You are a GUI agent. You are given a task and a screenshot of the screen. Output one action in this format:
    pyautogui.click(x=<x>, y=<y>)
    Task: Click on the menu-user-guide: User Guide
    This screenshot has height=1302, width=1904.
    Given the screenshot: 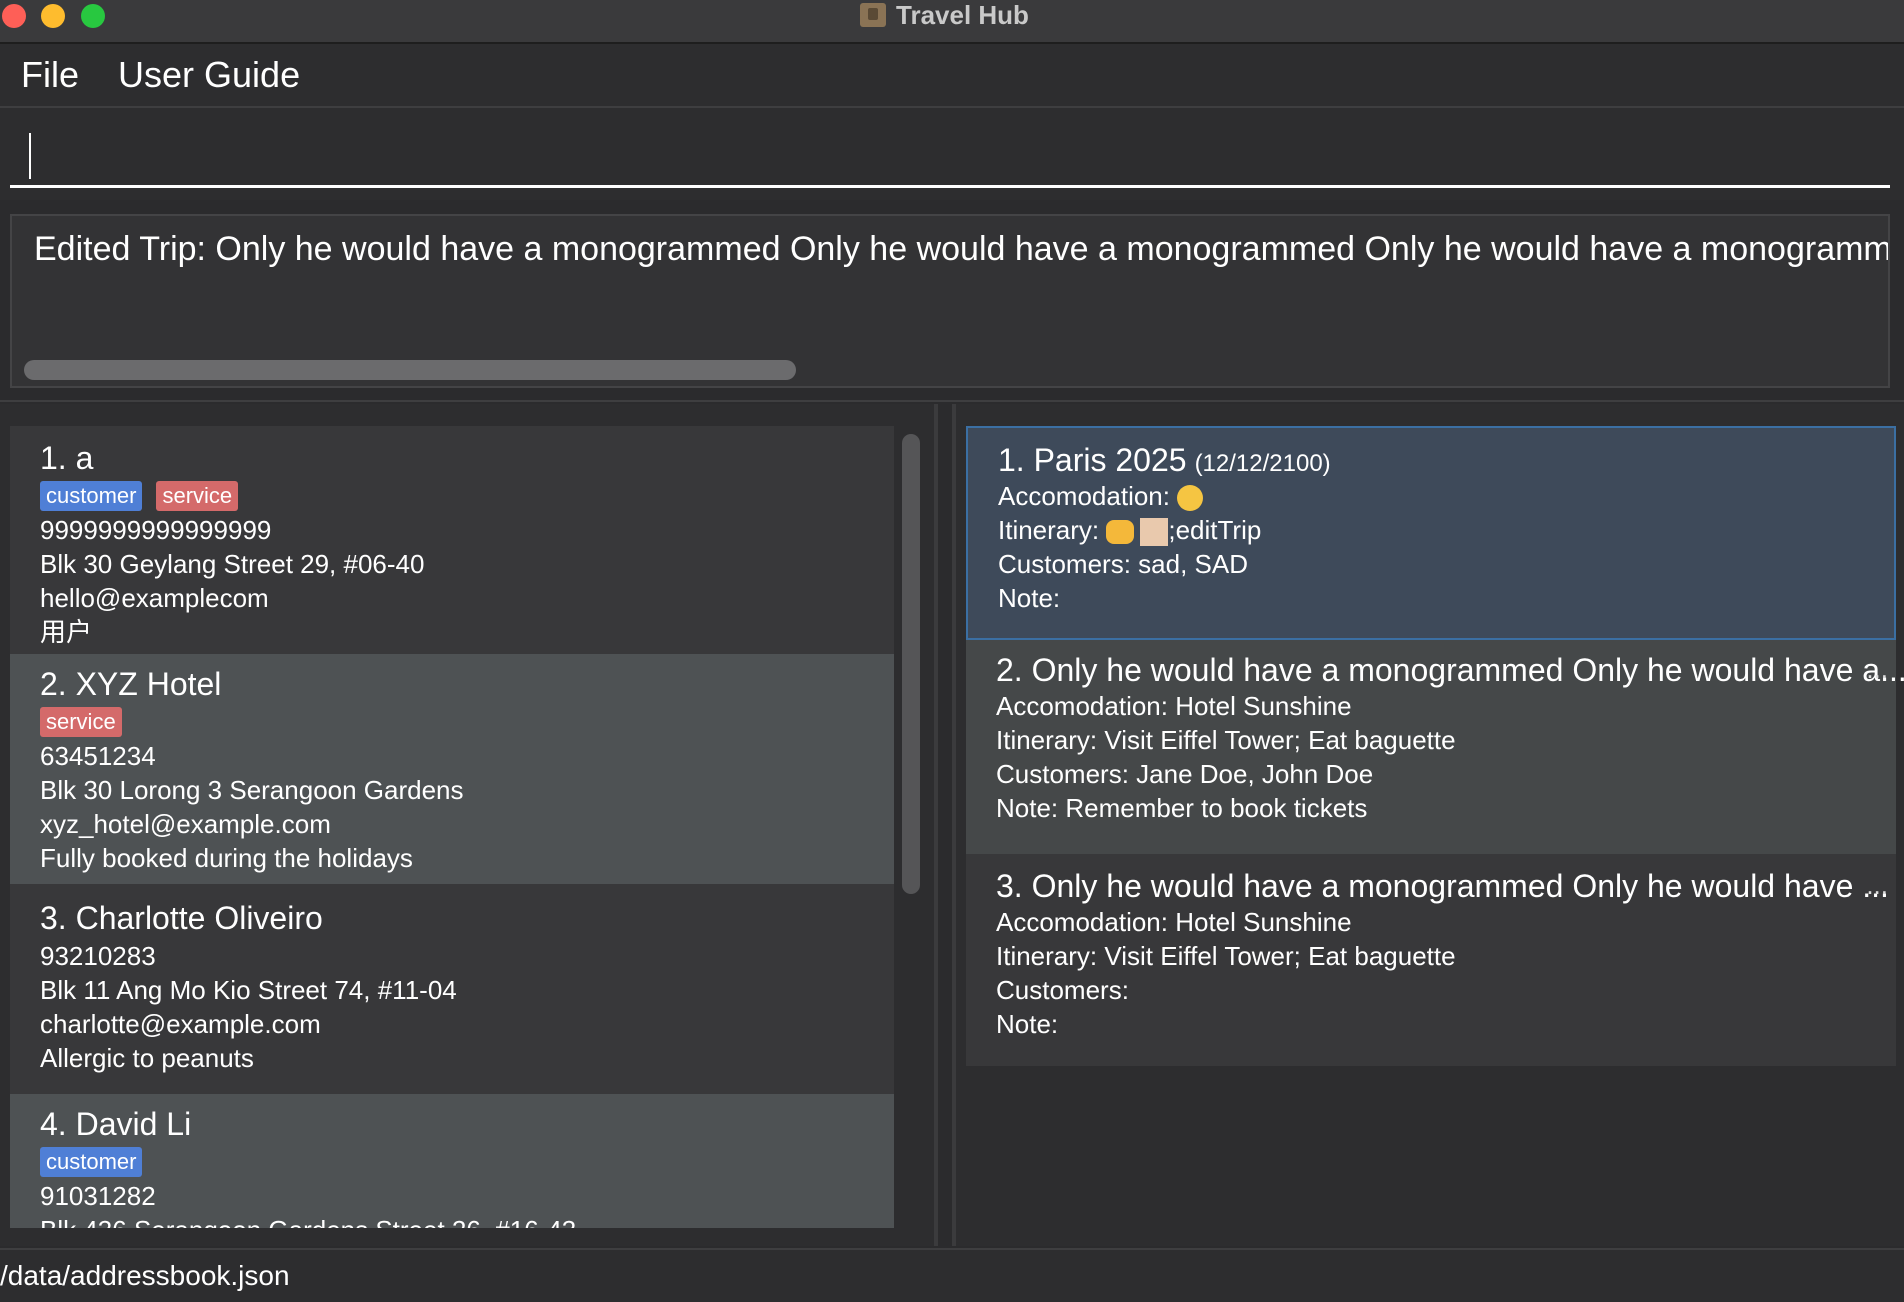 What is the action you would take?
    pyautogui.click(x=209, y=75)
    